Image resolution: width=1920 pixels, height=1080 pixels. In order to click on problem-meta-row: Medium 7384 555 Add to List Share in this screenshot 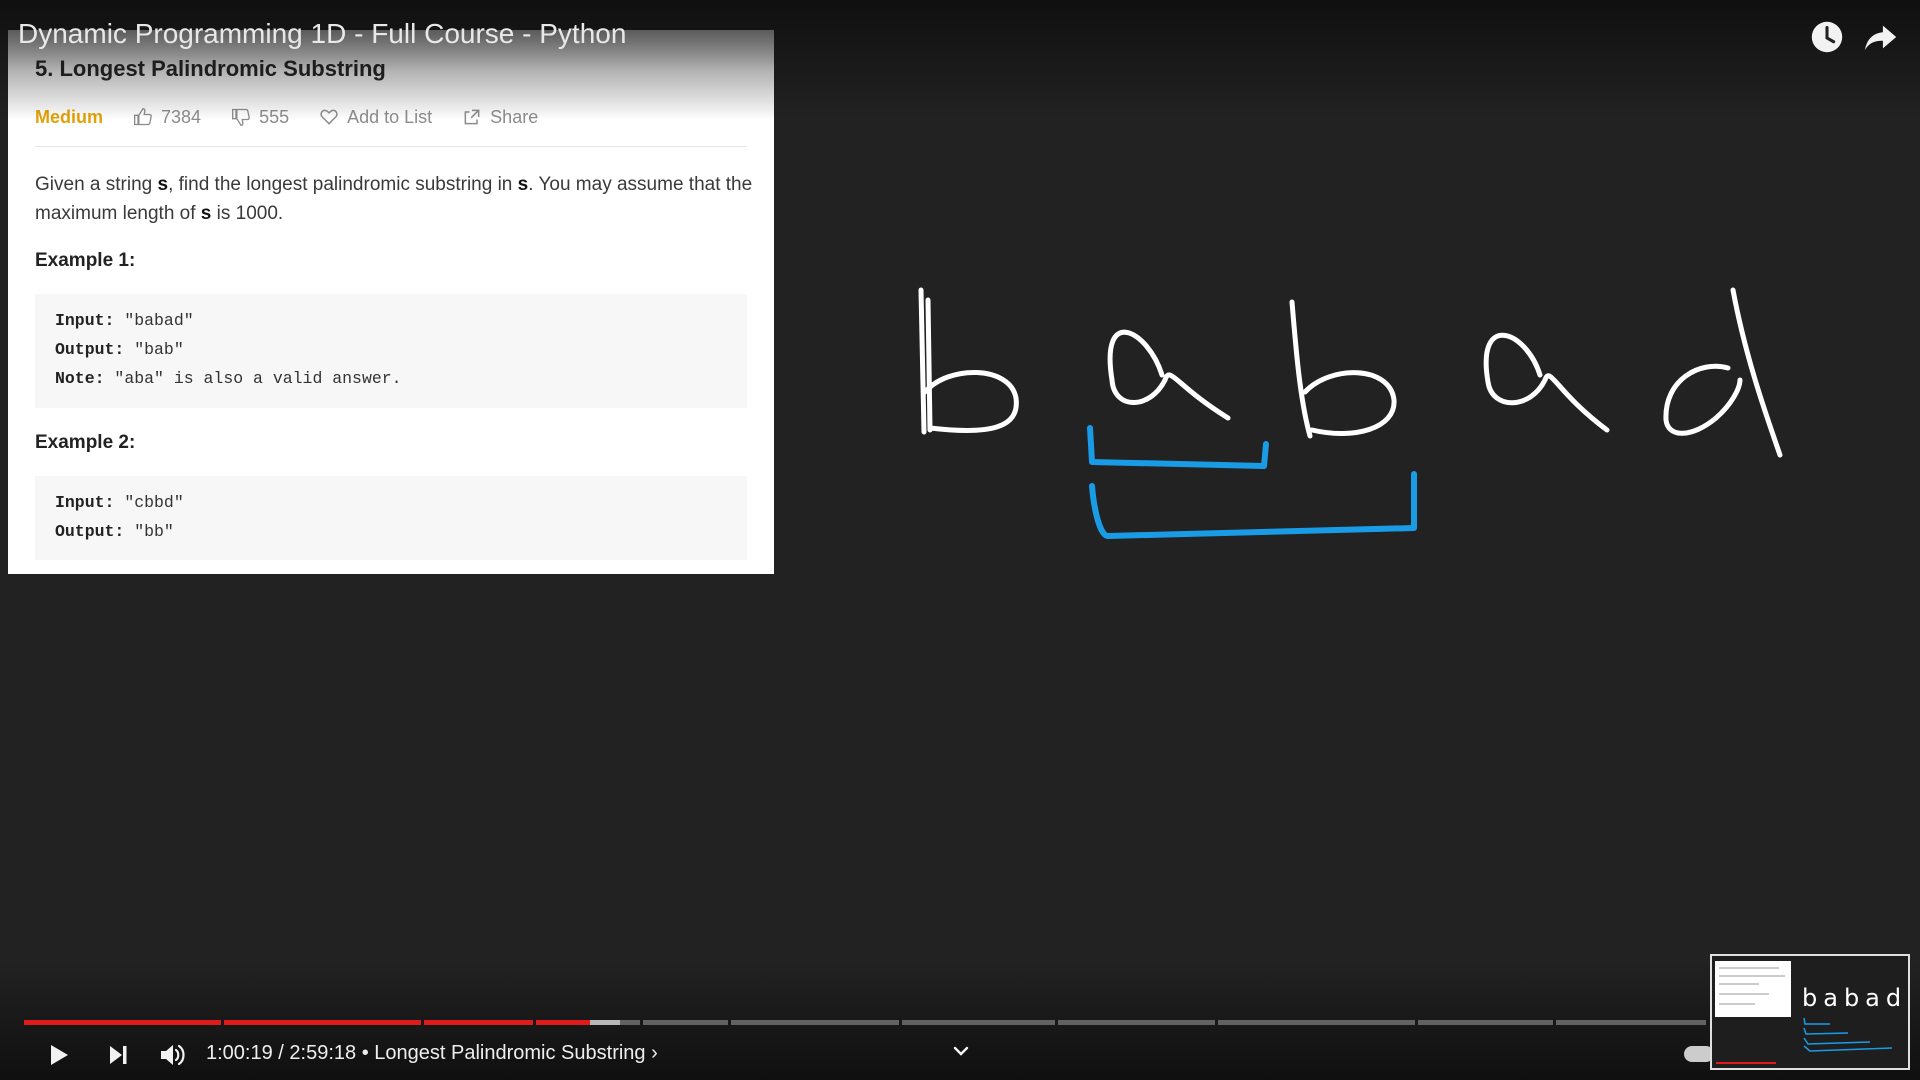, I will do `click(301, 117)`.